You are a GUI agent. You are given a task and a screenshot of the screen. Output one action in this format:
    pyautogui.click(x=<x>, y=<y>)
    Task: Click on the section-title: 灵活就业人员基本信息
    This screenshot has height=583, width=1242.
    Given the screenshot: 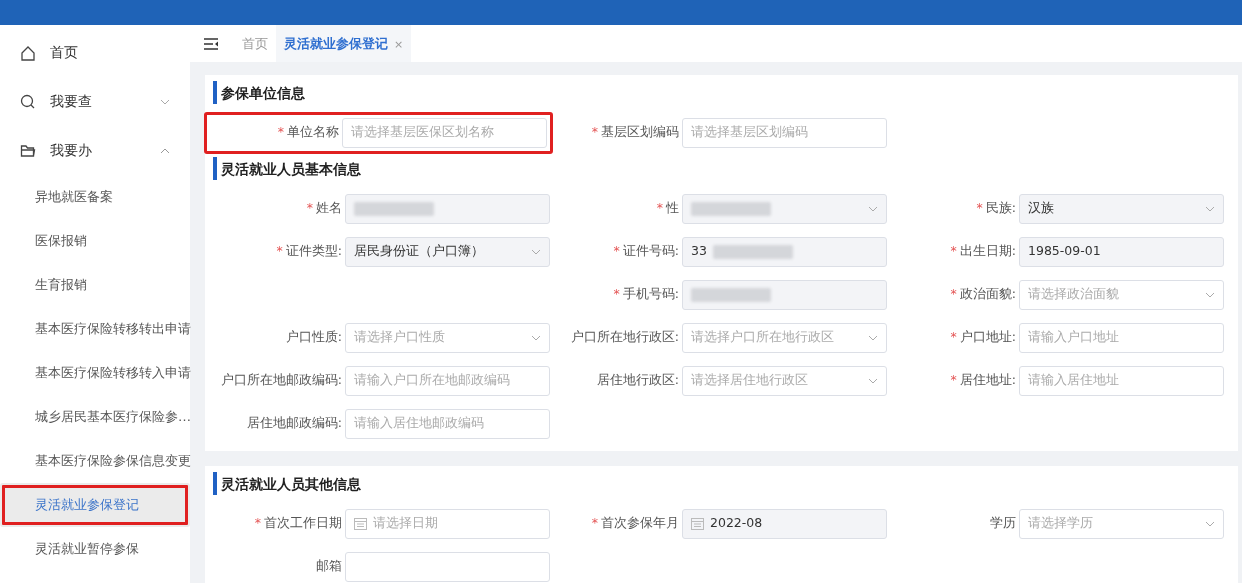 What is the action you would take?
    pyautogui.click(x=721, y=168)
    